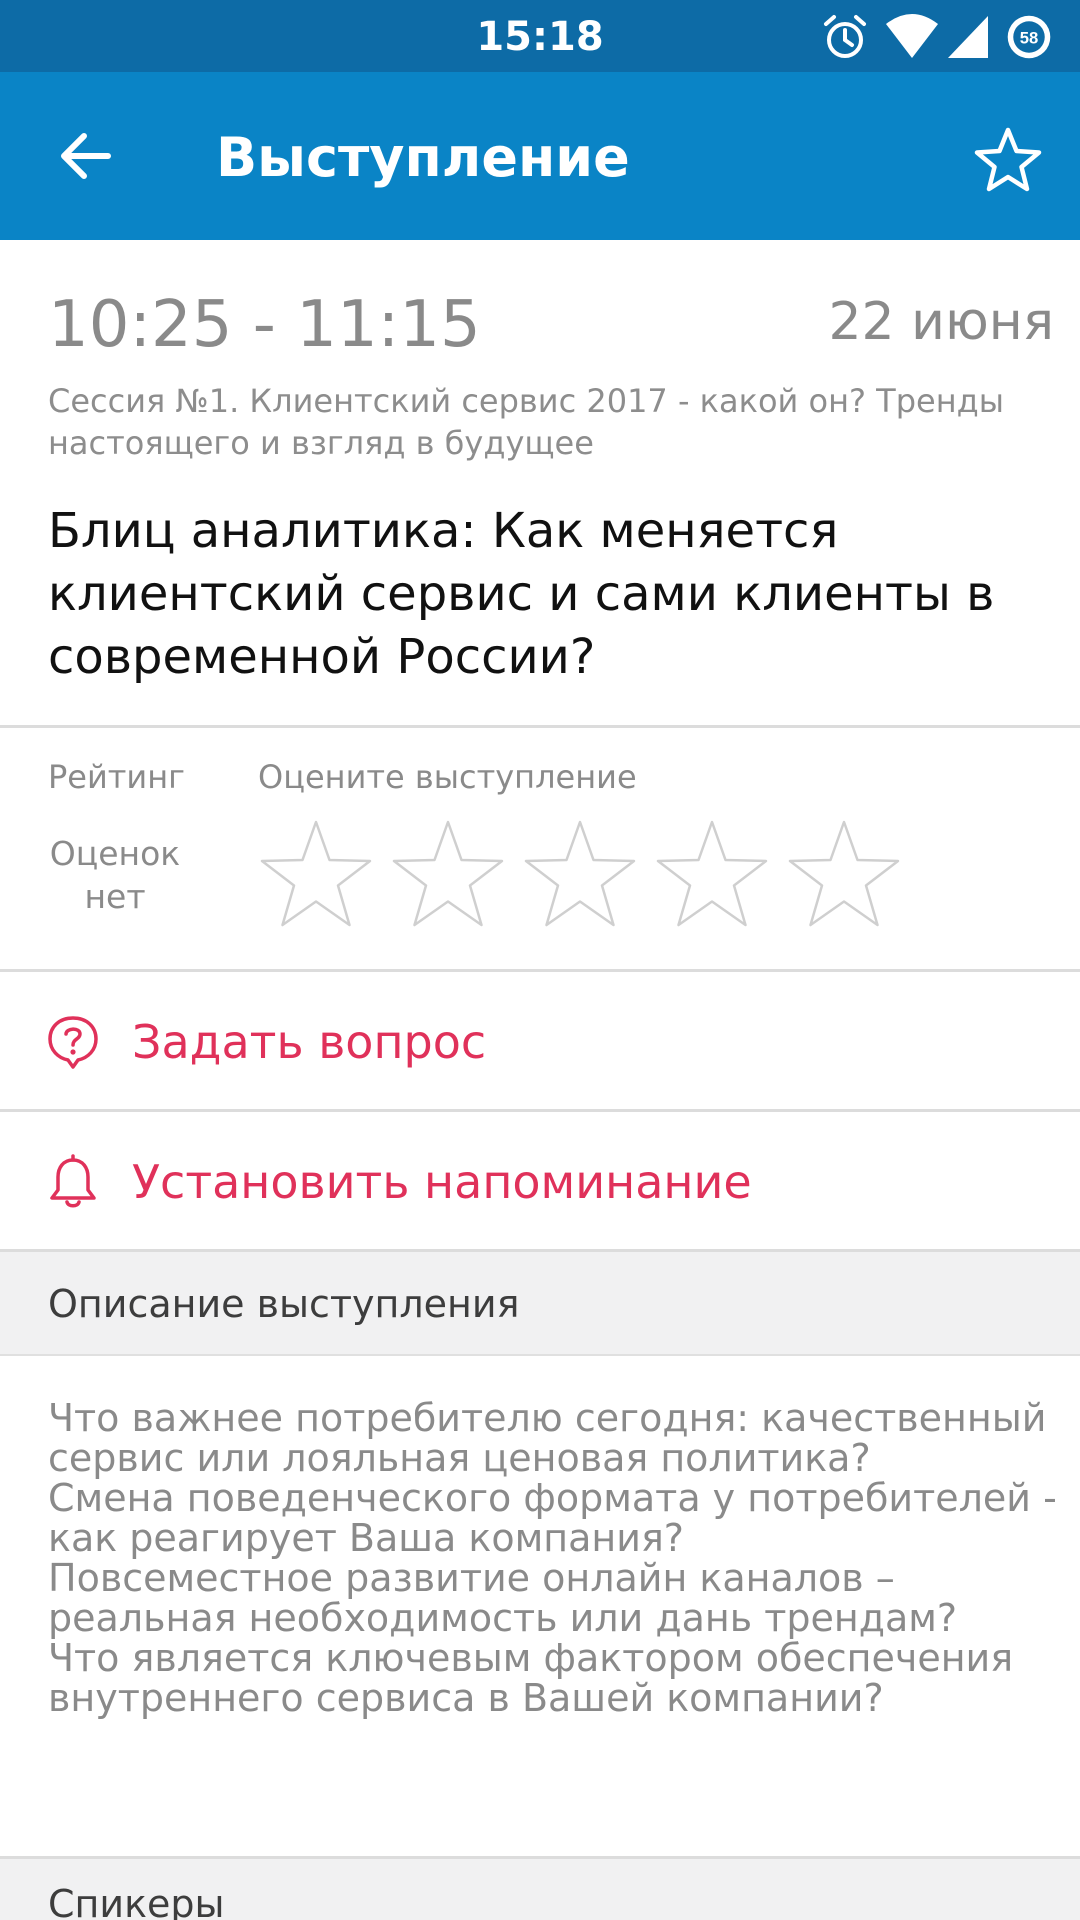 This screenshot has height=1920, width=1080. Describe the element at coordinates (322, 657) in the screenshot. I see `talk-title-line: современной России?` at that location.